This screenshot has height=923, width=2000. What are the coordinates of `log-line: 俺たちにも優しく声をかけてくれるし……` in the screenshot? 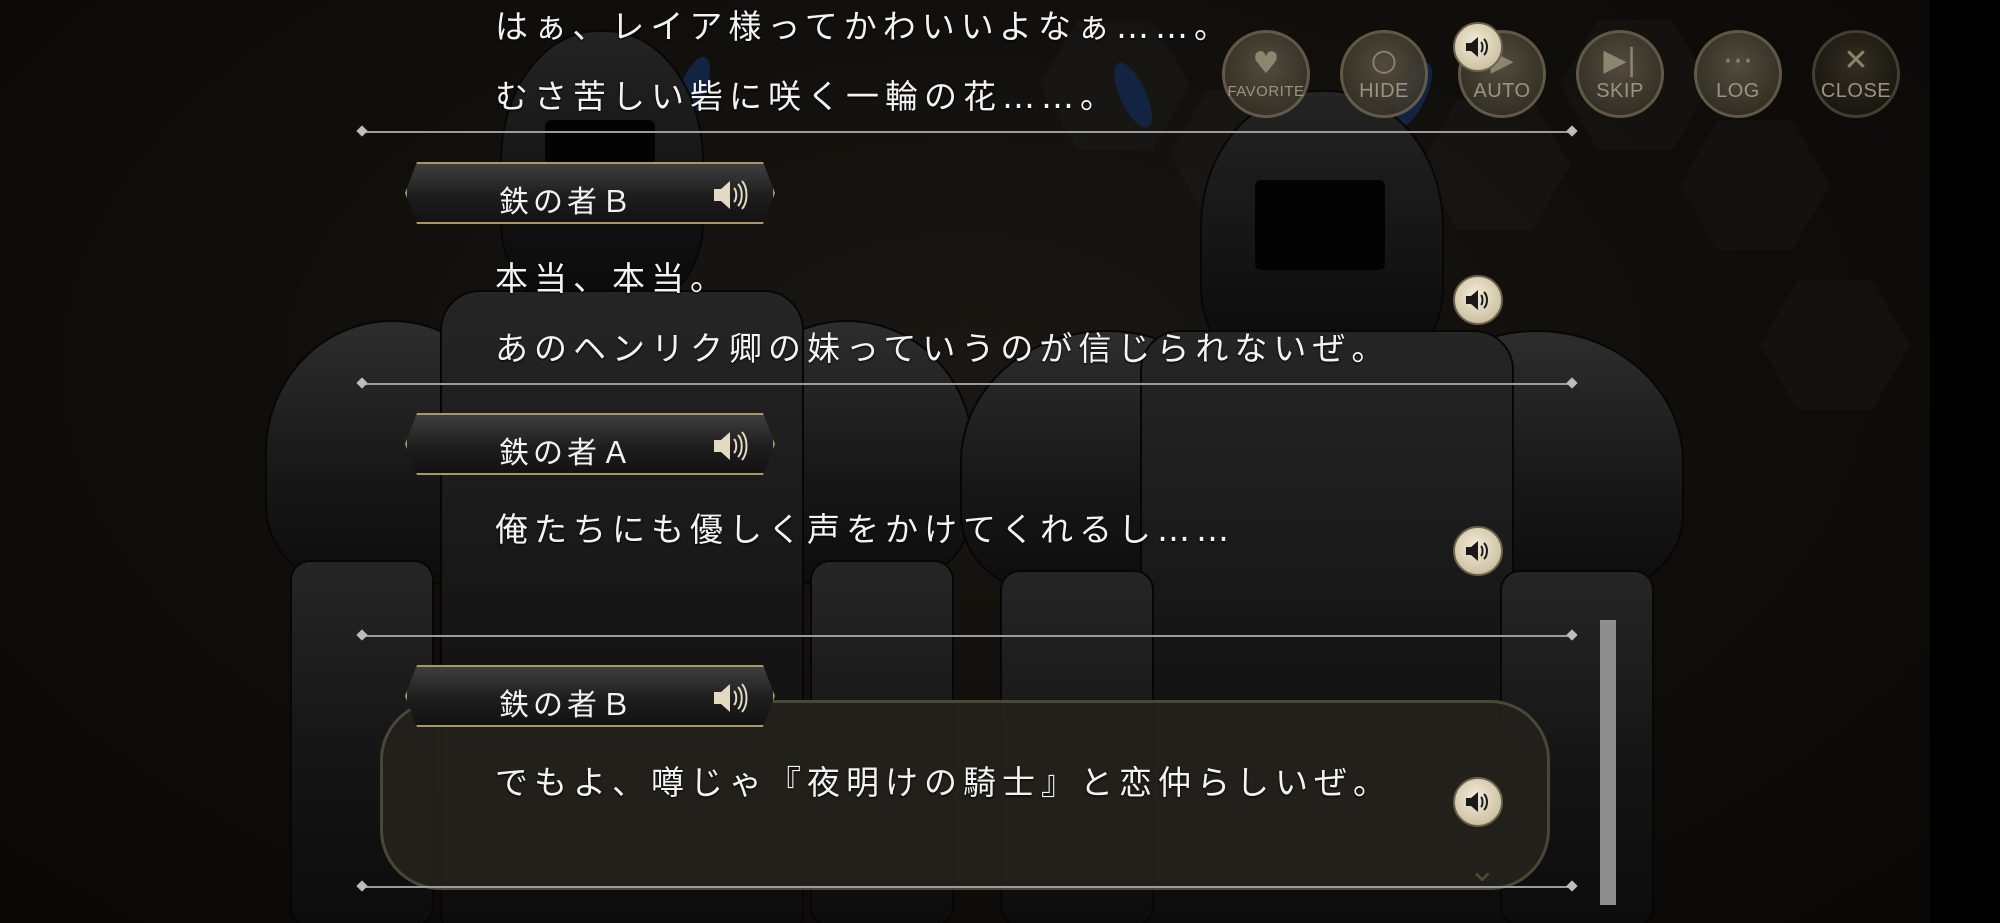 It's located at (865, 529).